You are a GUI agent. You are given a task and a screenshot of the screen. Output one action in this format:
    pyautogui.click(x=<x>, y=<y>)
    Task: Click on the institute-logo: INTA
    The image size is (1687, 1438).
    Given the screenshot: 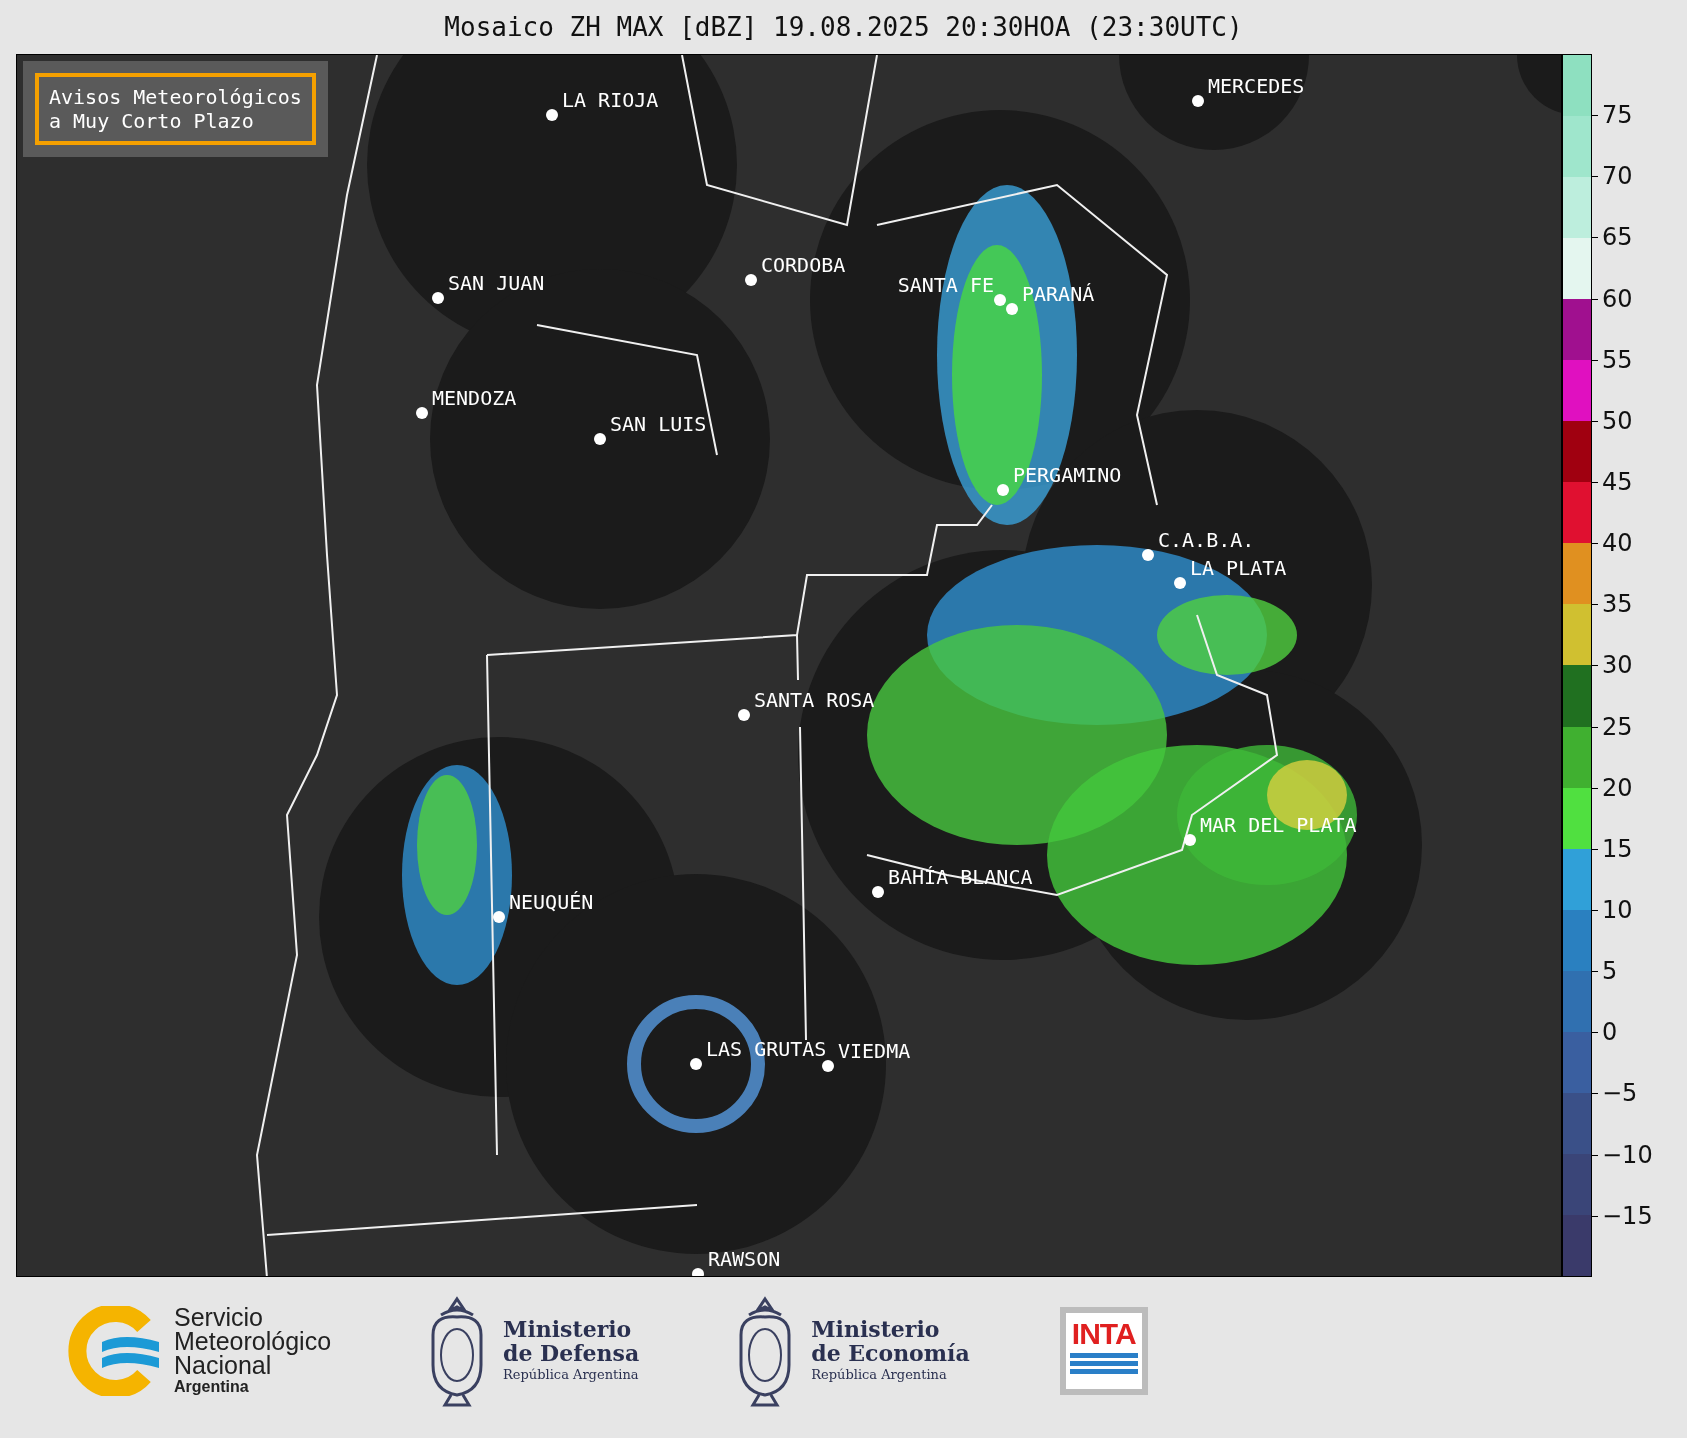 What is the action you would take?
    pyautogui.click(x=1103, y=1351)
    